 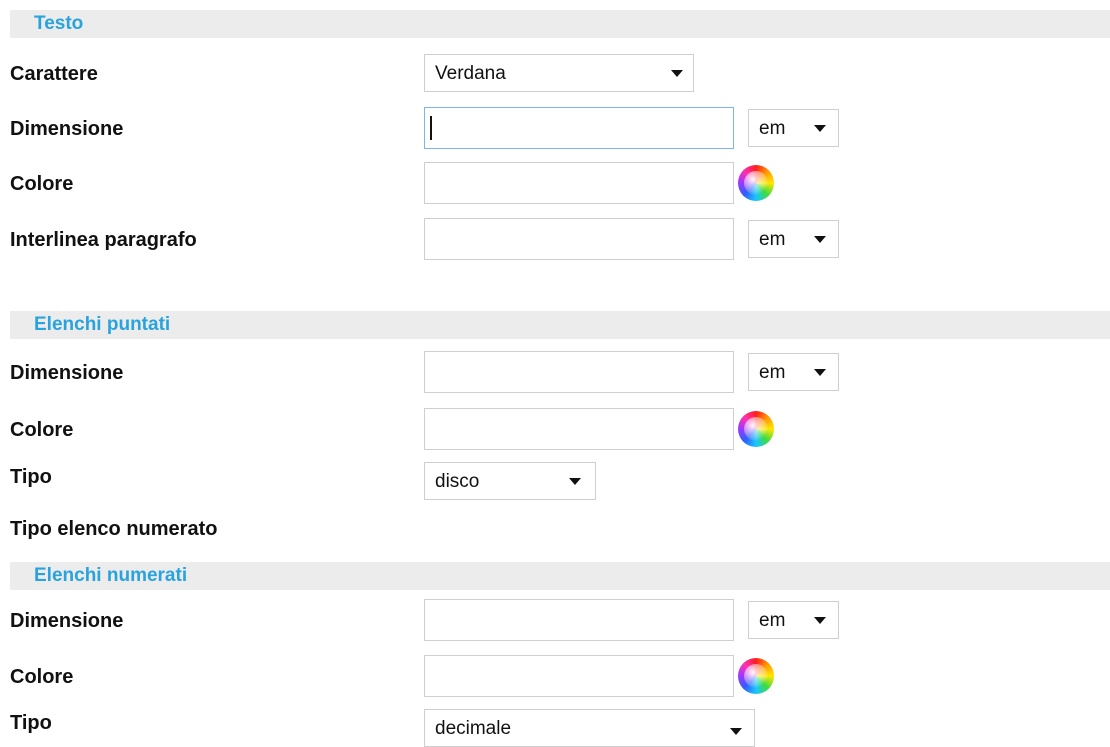 I want to click on text-size-unit-value: em, so click(x=772, y=128).